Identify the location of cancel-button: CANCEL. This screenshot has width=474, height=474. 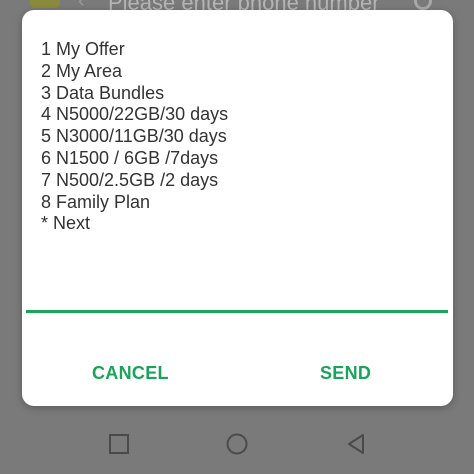
(130, 373).